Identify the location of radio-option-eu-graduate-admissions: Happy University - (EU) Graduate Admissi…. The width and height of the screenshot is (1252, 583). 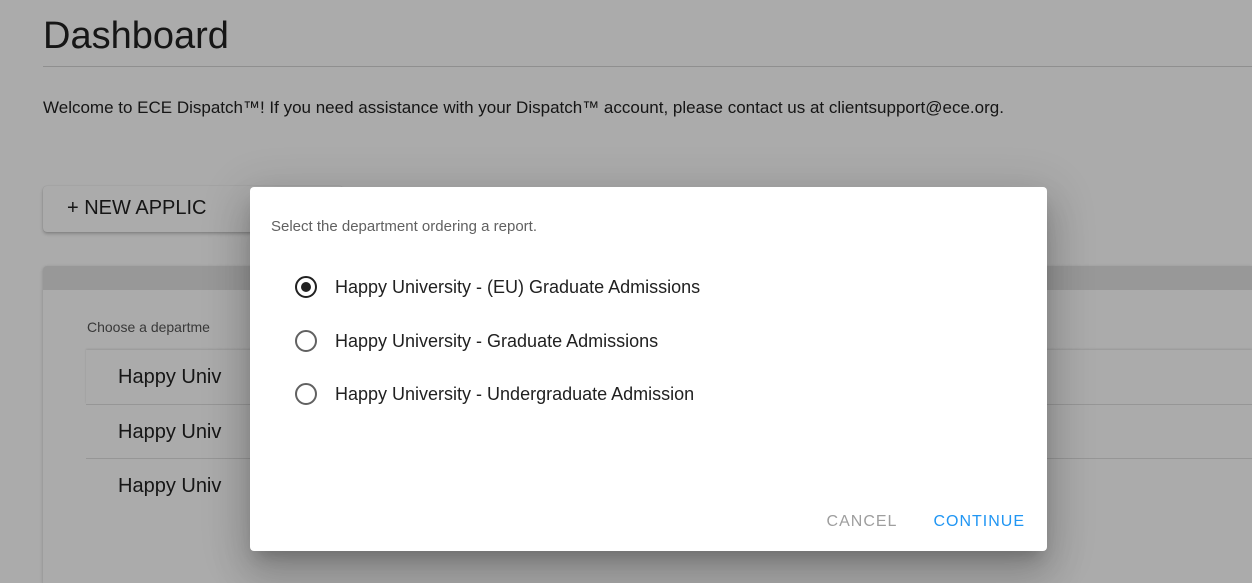
(497, 287).